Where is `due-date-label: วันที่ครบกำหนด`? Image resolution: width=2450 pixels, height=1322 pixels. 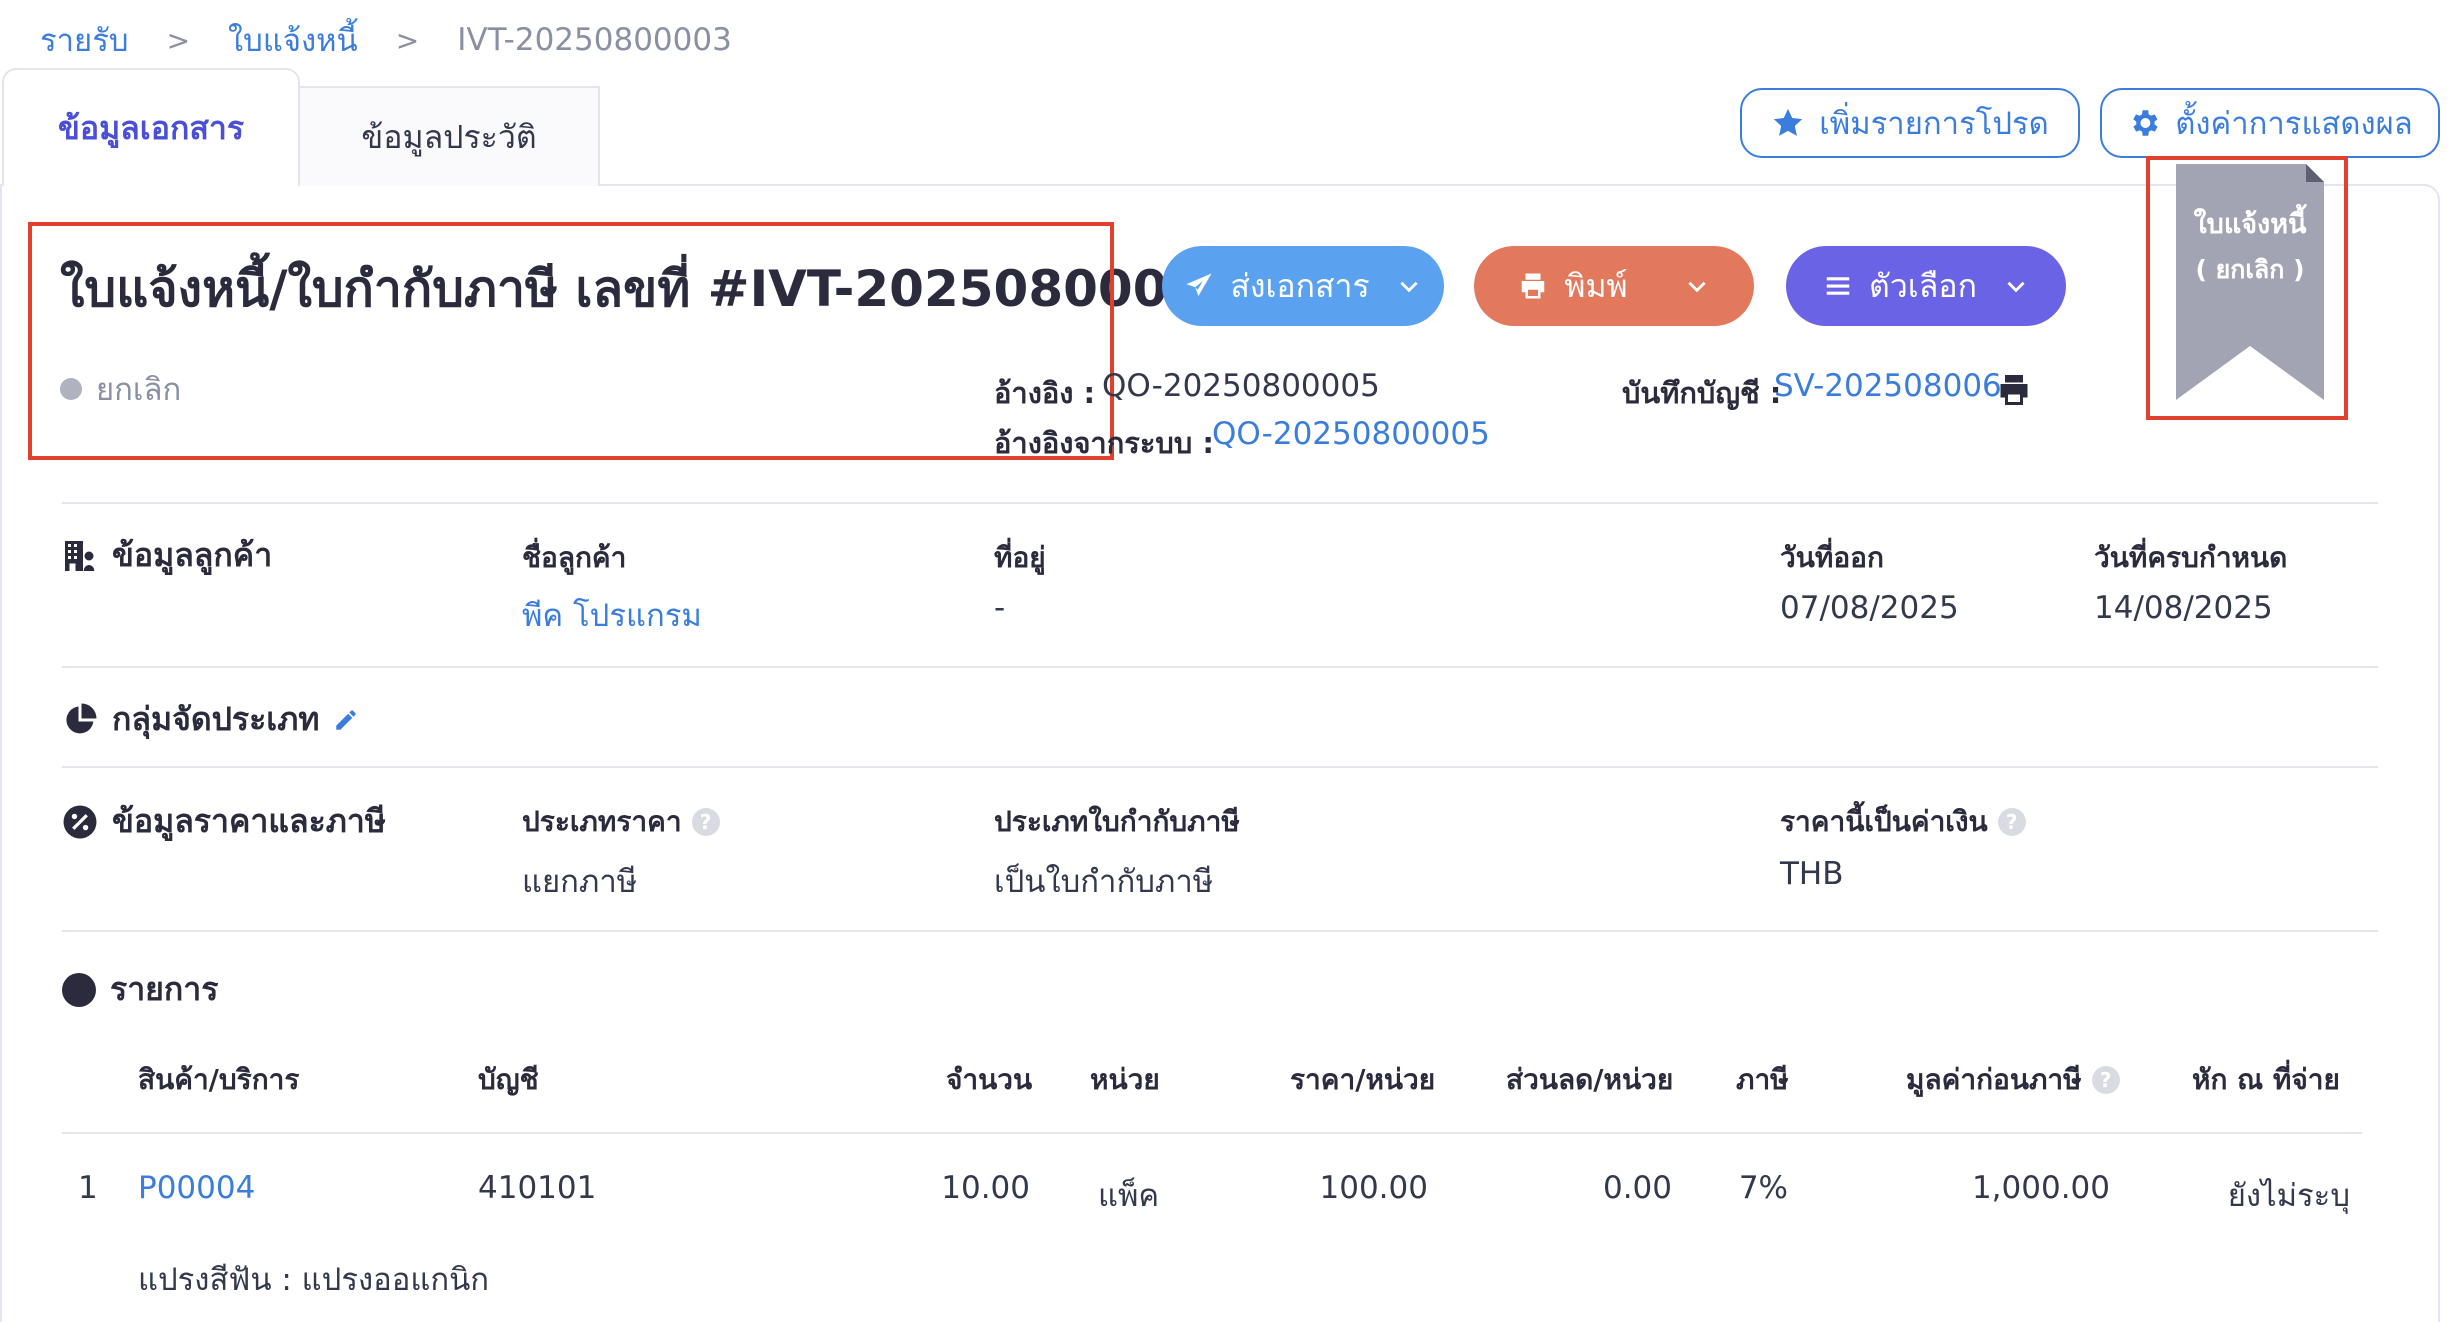
due-date-label: วันที่ครบกำหนด is located at coordinates (2191, 557).